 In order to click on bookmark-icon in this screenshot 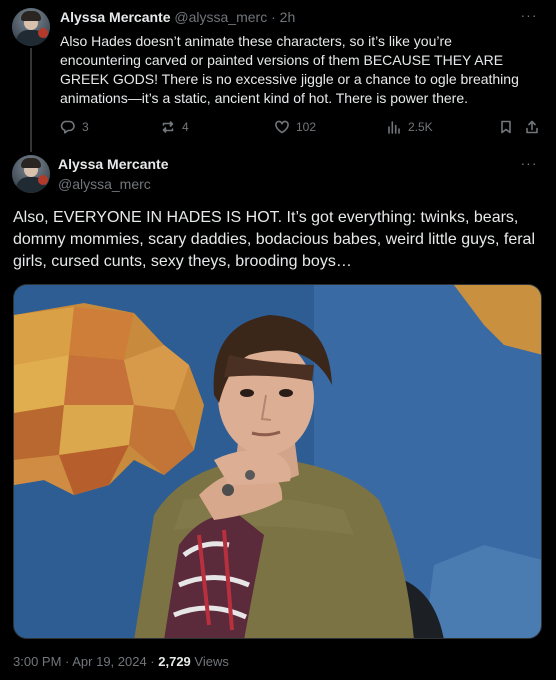, I will do `click(506, 127)`.